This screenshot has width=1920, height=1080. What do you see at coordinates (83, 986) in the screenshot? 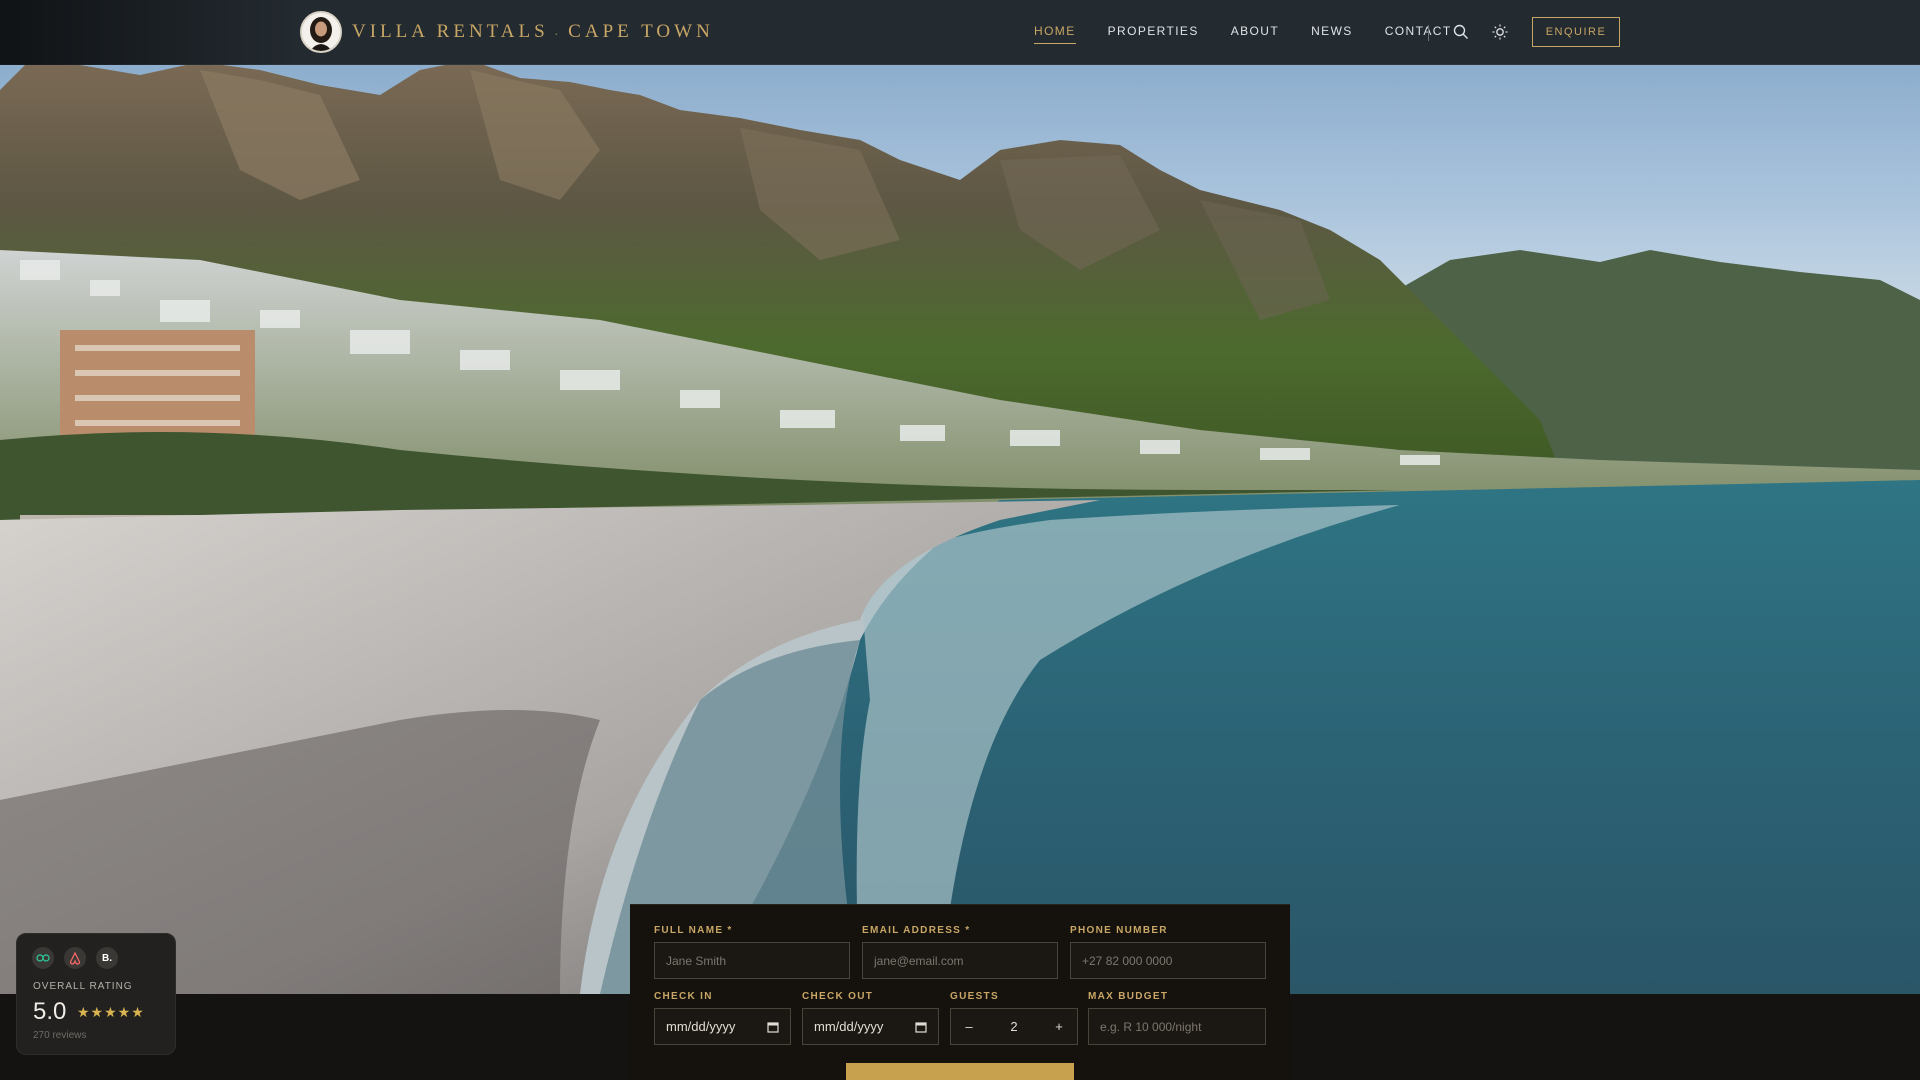
I see `rating-label: OVERALL RATING` at bounding box center [83, 986].